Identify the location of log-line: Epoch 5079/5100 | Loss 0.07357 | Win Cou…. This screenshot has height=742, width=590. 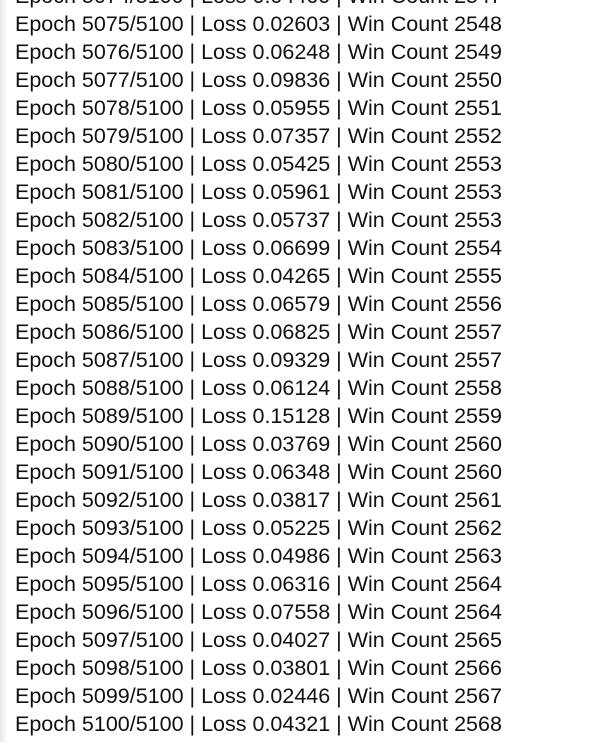
(258, 136).